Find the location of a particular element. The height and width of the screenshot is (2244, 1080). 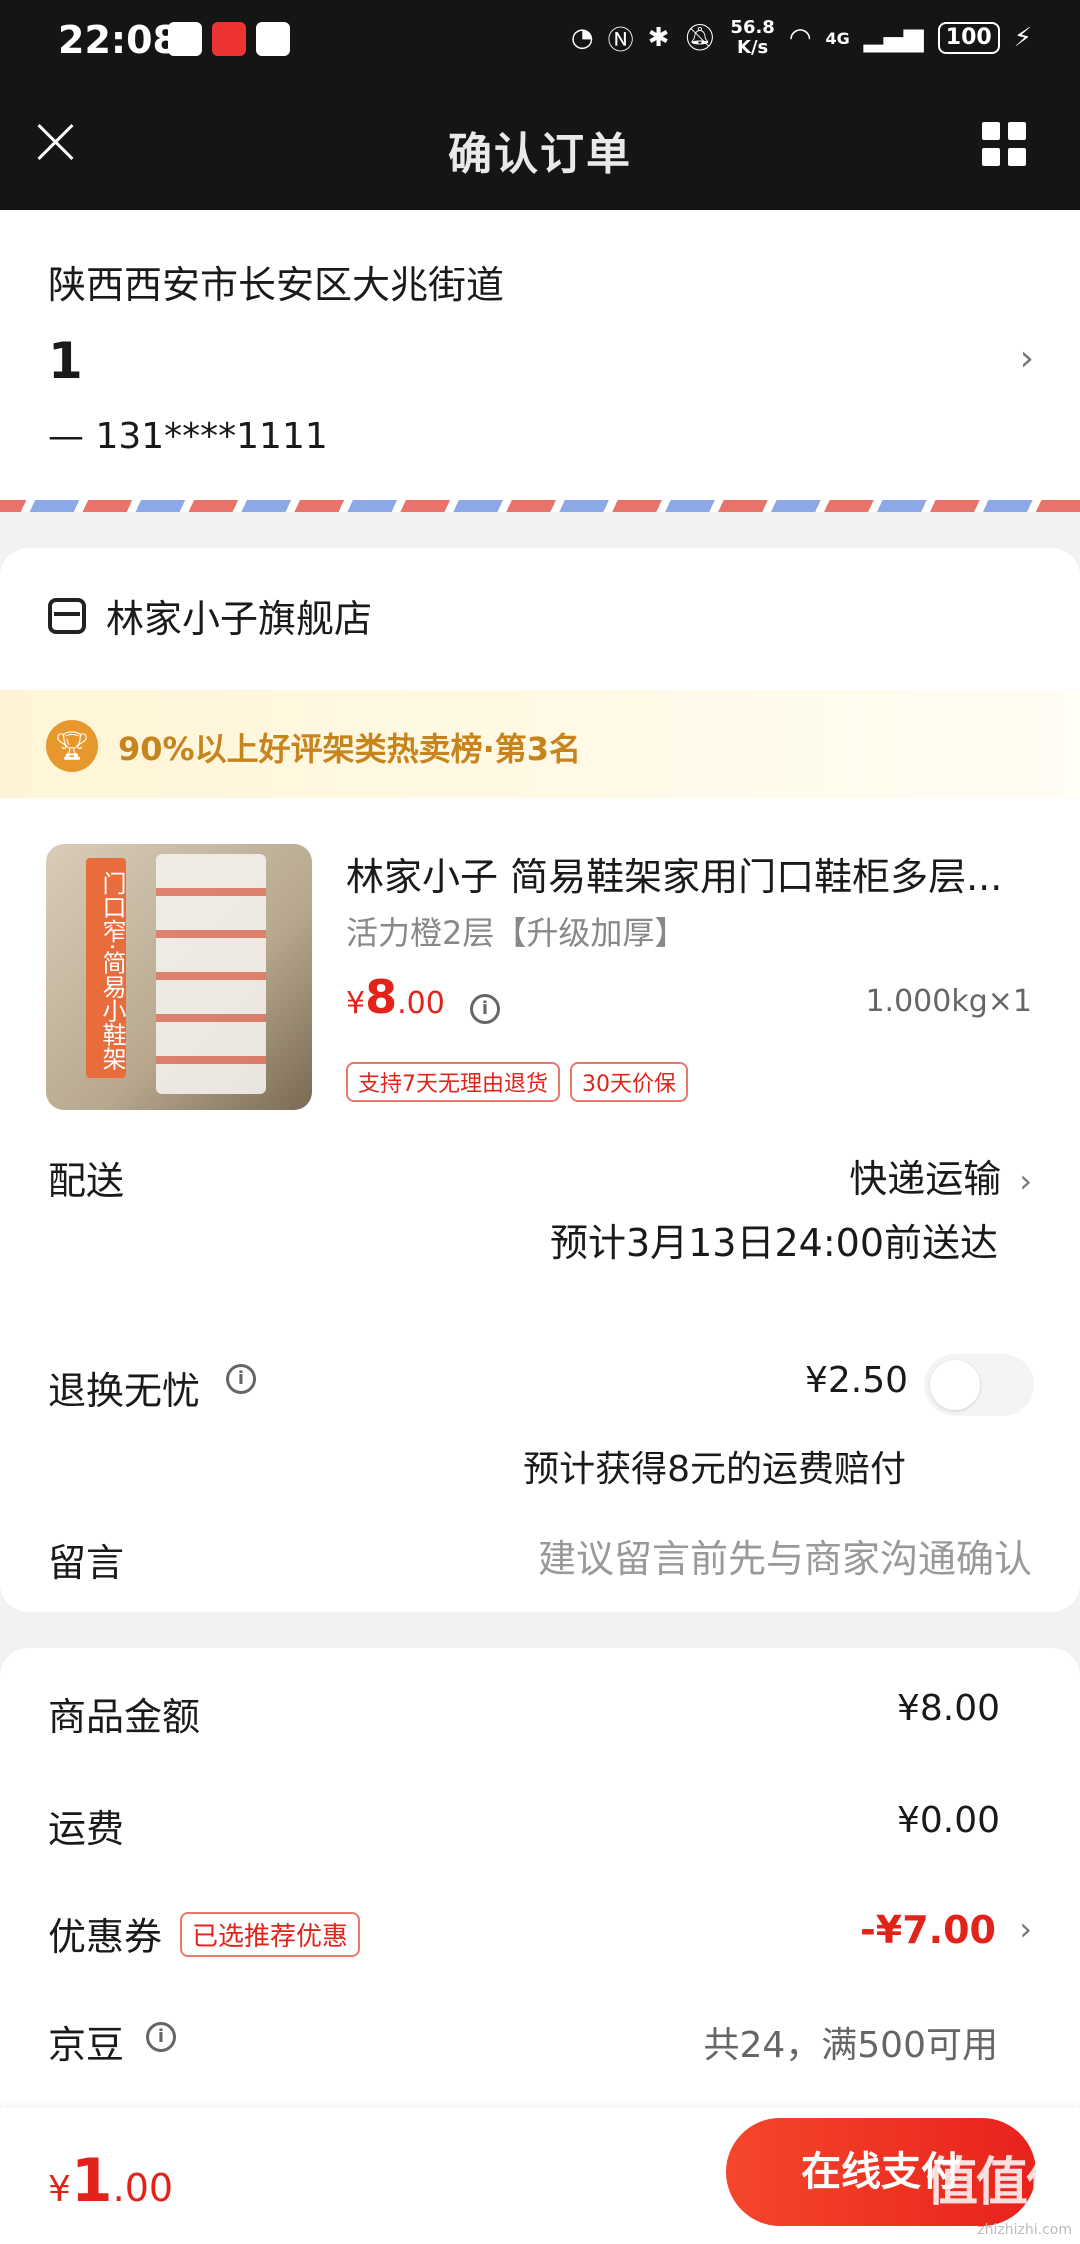

notification-icons is located at coordinates (229, 39).